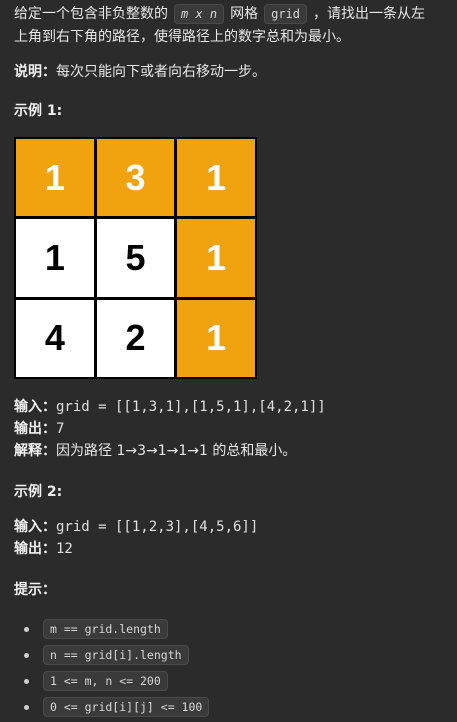 The width and height of the screenshot is (457, 722). I want to click on description-line-2: 上角到右下角的路径，使得路径上的数字总和为最小。, so click(182, 37).